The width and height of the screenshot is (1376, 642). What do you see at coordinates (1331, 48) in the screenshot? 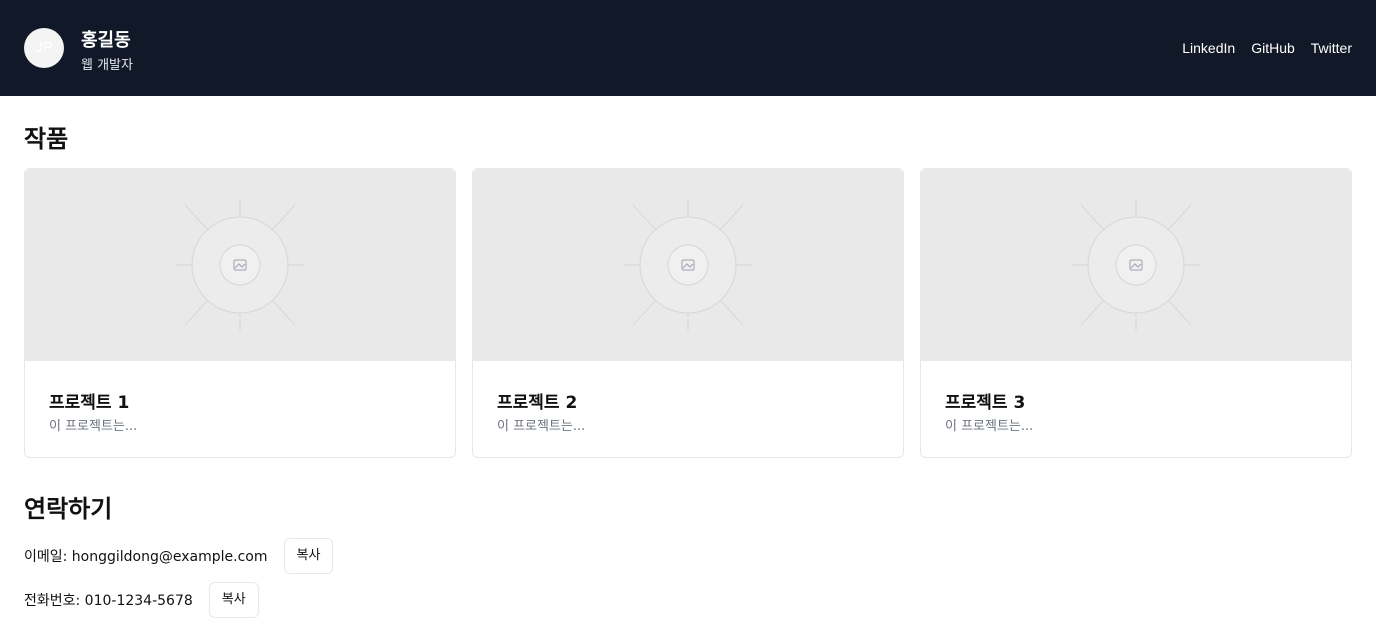
I see `nav-link-twitter: Twitter` at bounding box center [1331, 48].